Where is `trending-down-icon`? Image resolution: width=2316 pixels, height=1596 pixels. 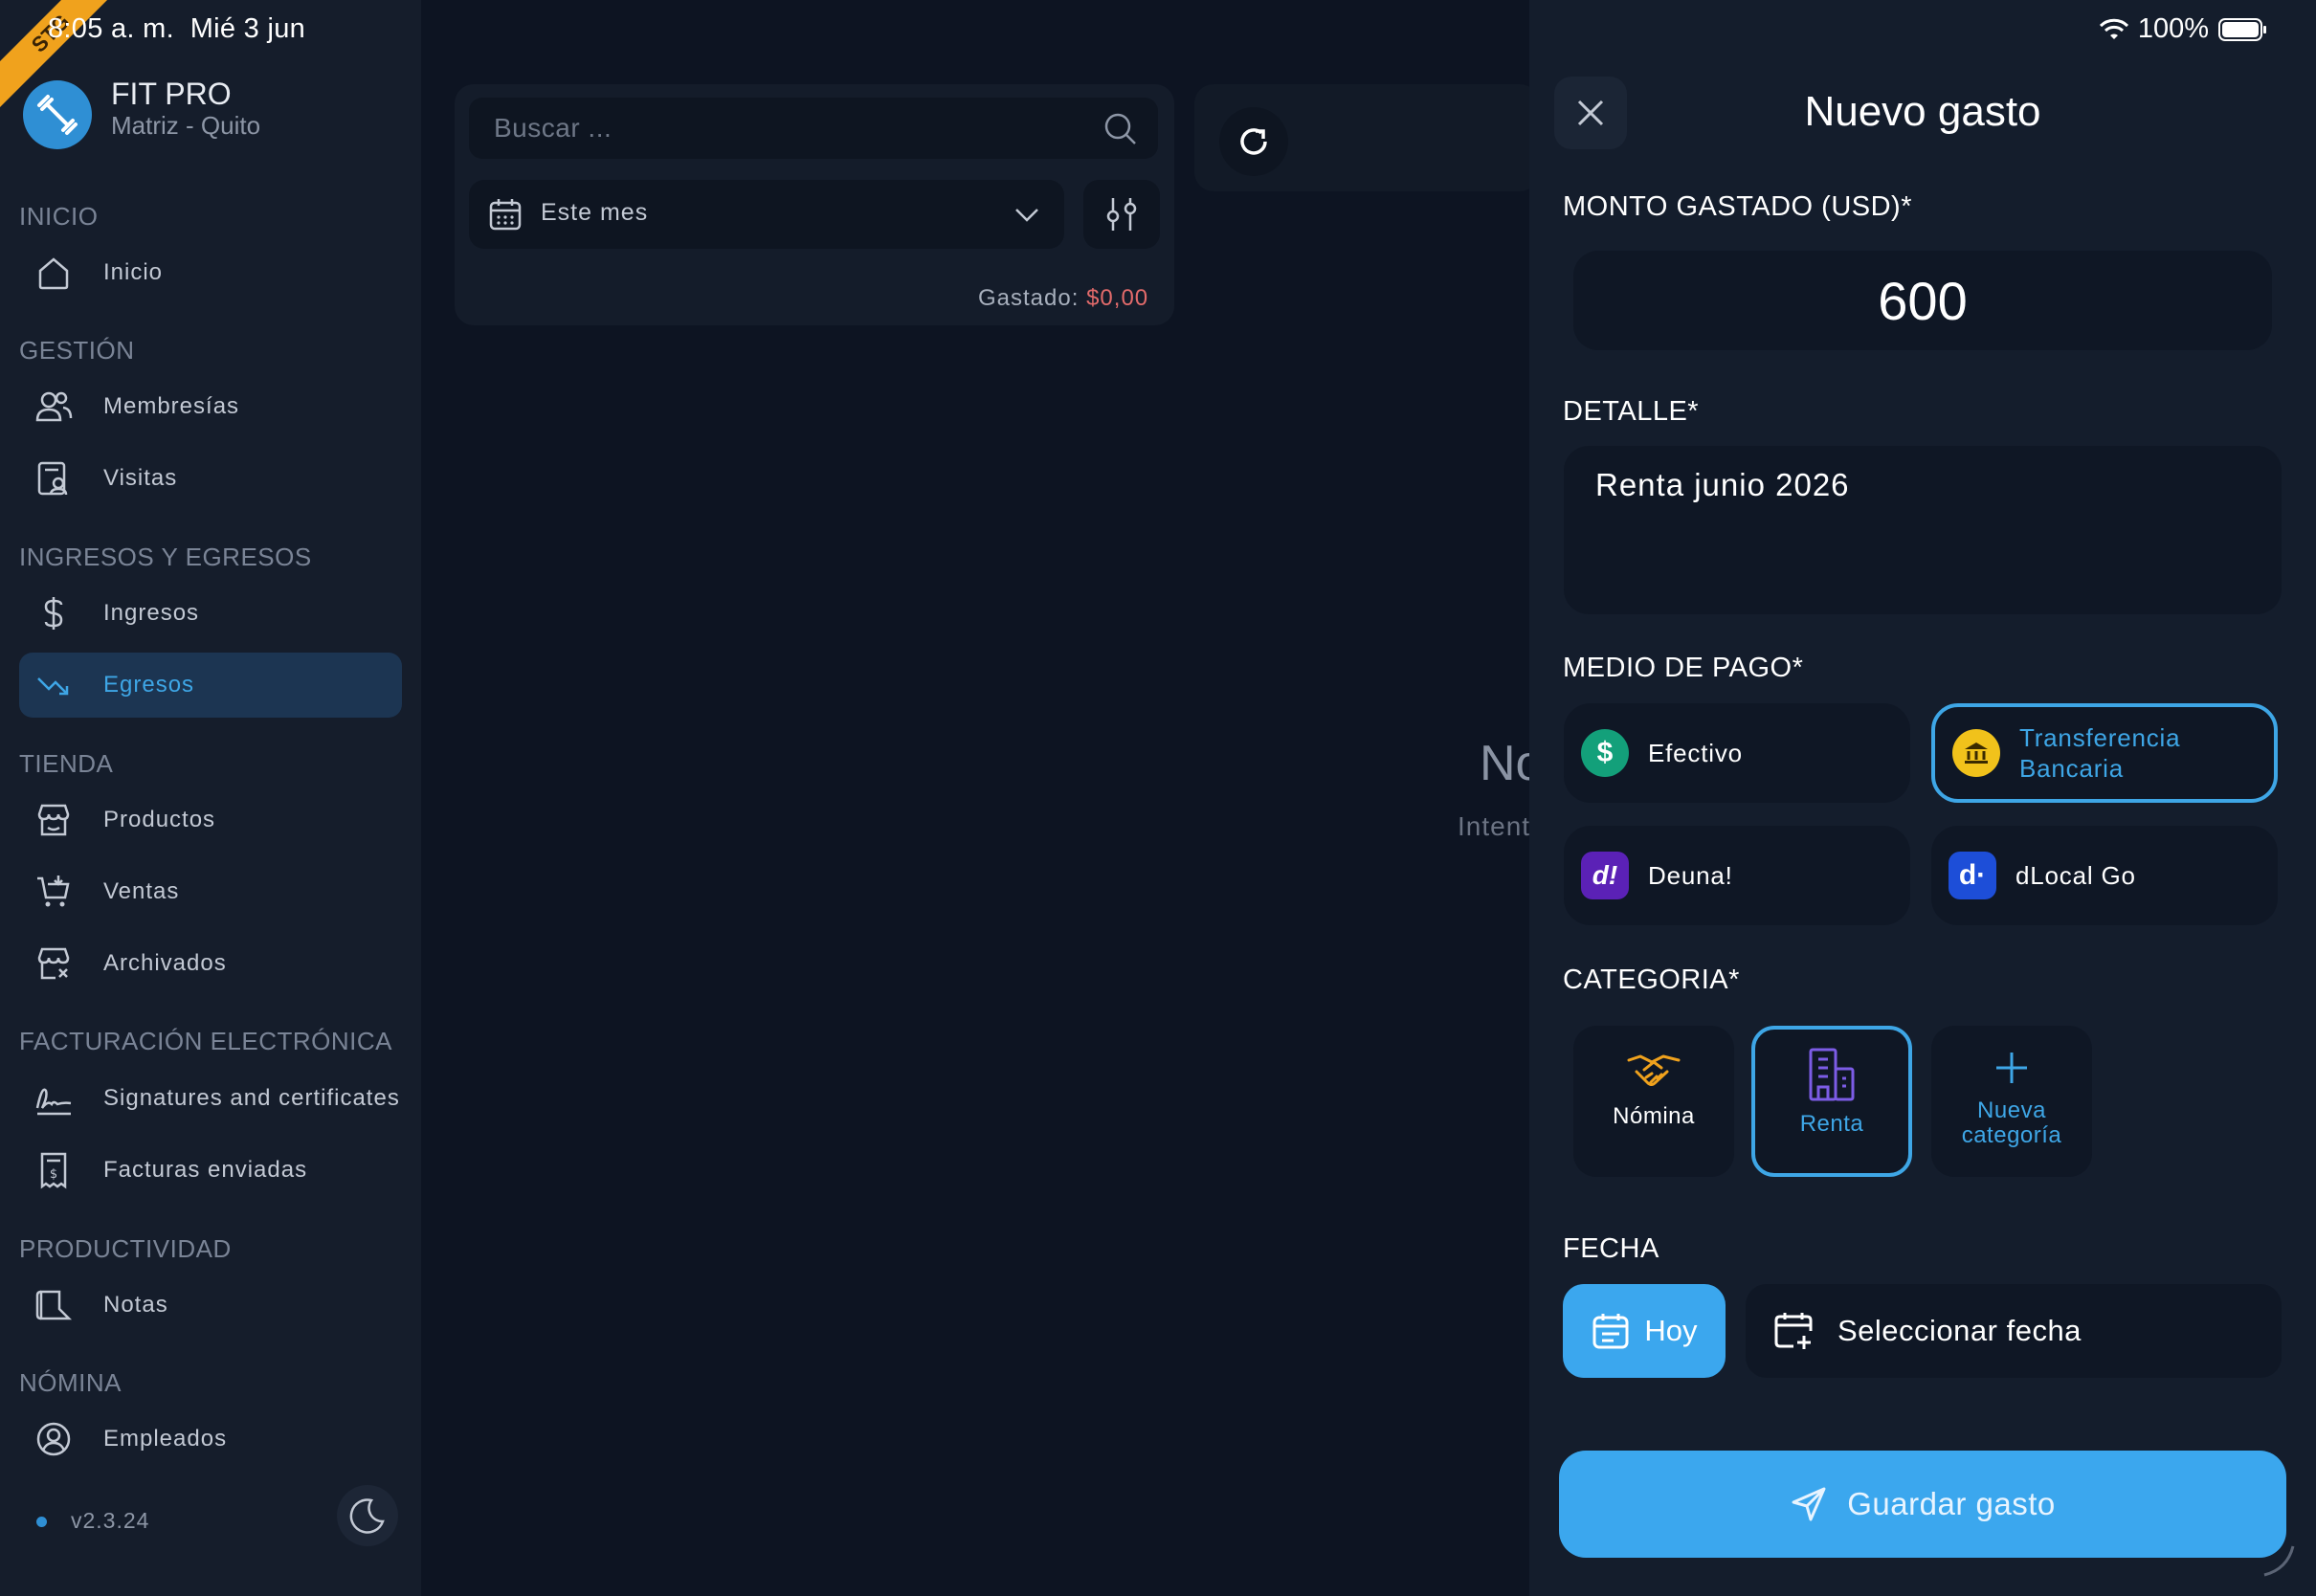
trending-down-icon is located at coordinates (54, 685).